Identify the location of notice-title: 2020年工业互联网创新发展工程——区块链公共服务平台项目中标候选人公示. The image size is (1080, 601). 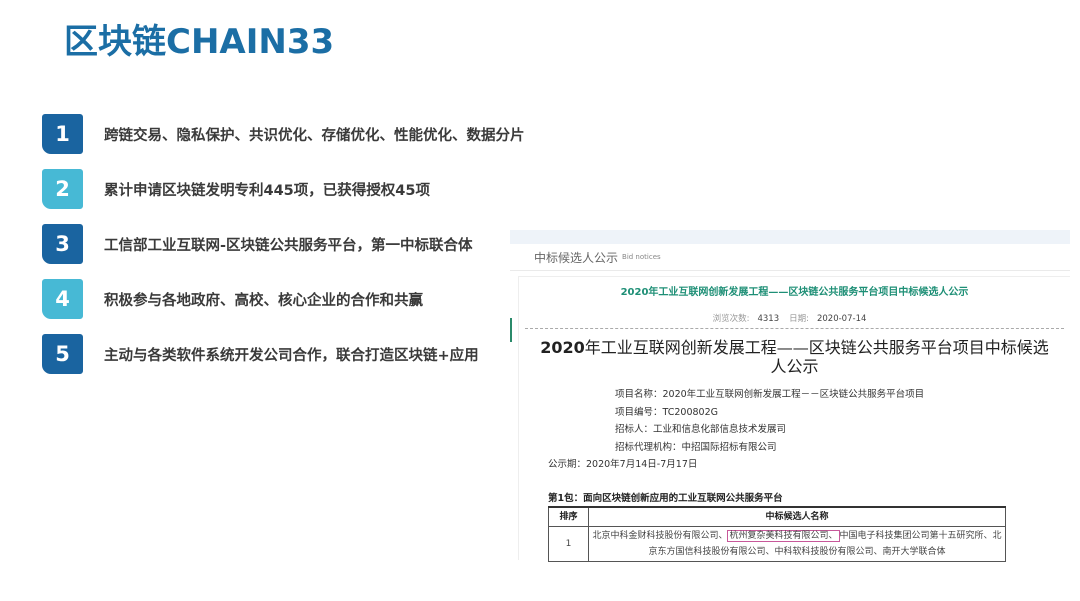
(794, 357).